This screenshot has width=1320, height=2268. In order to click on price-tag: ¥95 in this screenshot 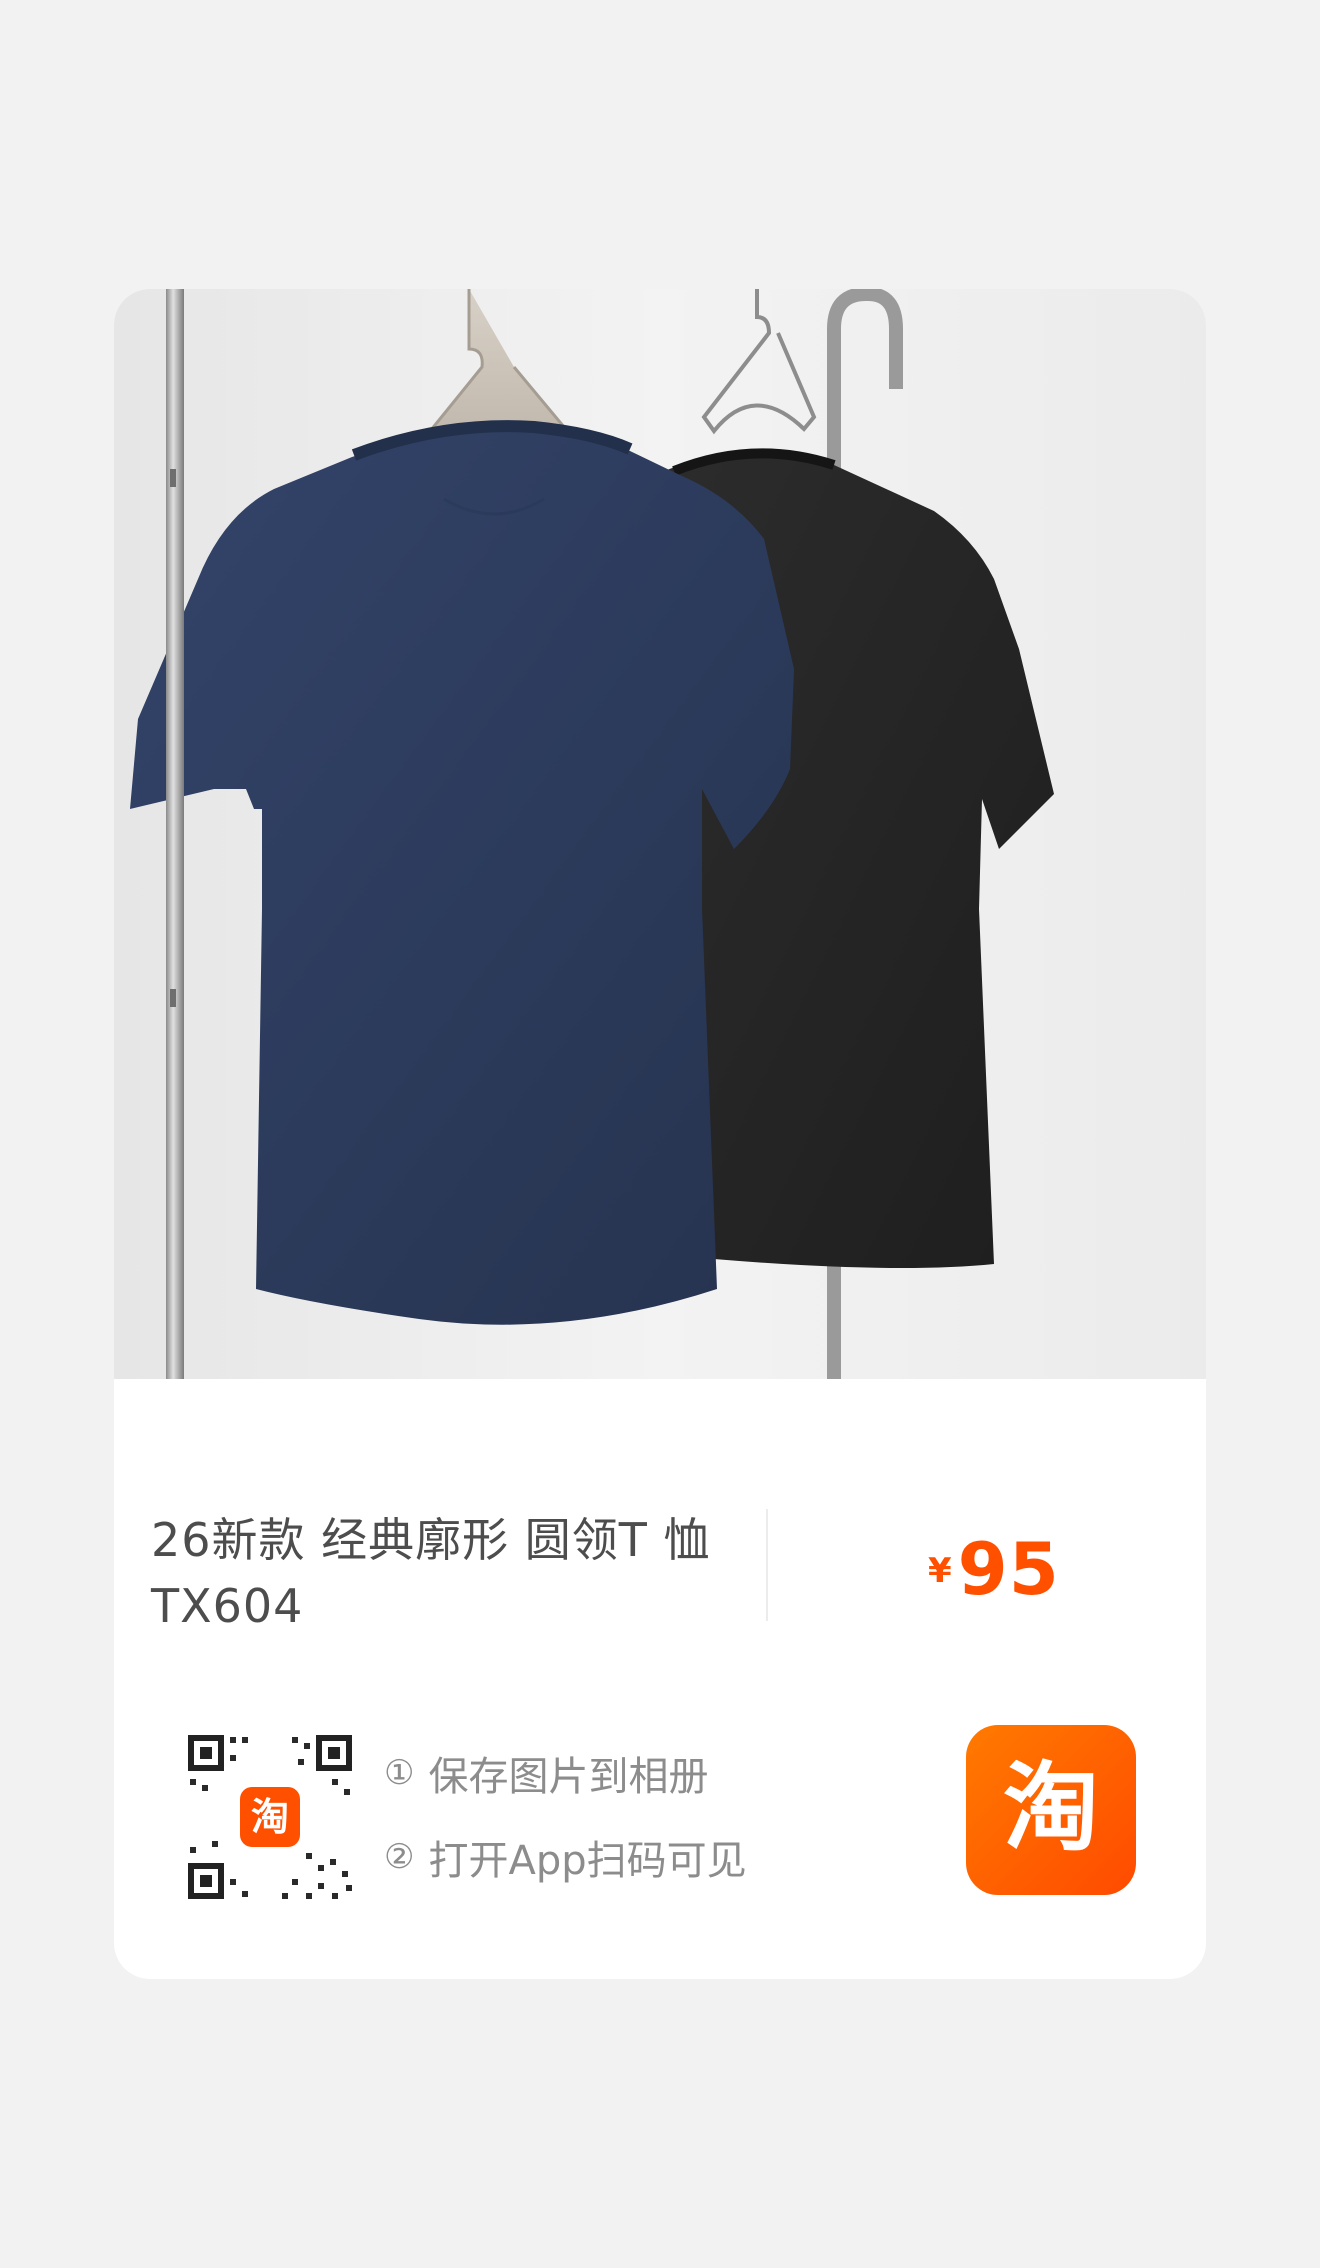, I will do `click(994, 1569)`.